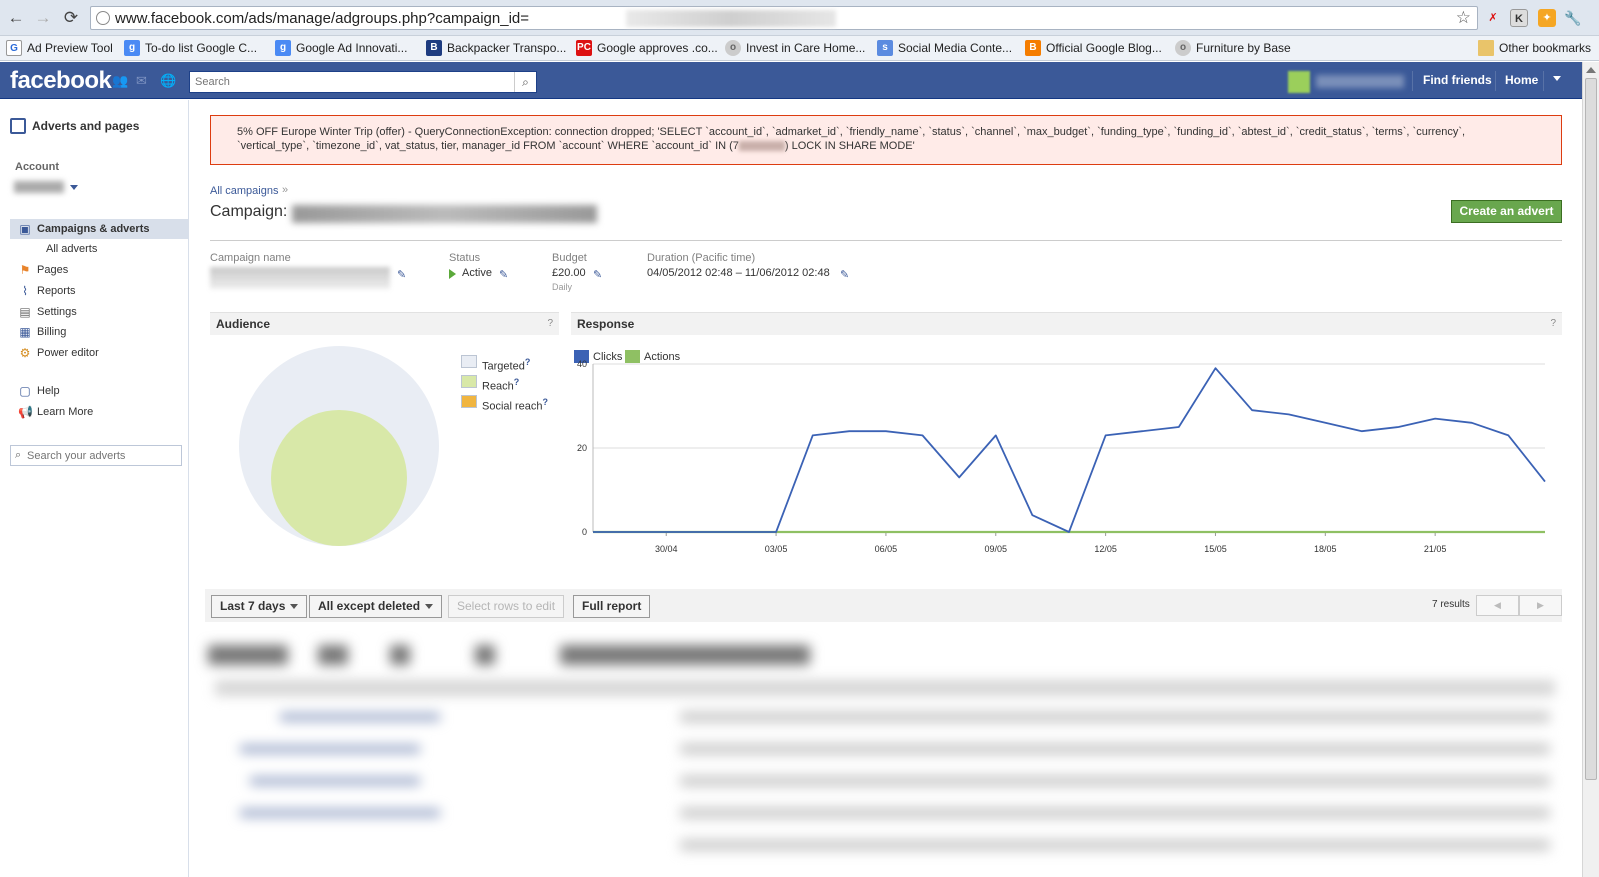  Describe the element at coordinates (168, 80) in the screenshot. I see `notifications-icon: 🌐` at that location.